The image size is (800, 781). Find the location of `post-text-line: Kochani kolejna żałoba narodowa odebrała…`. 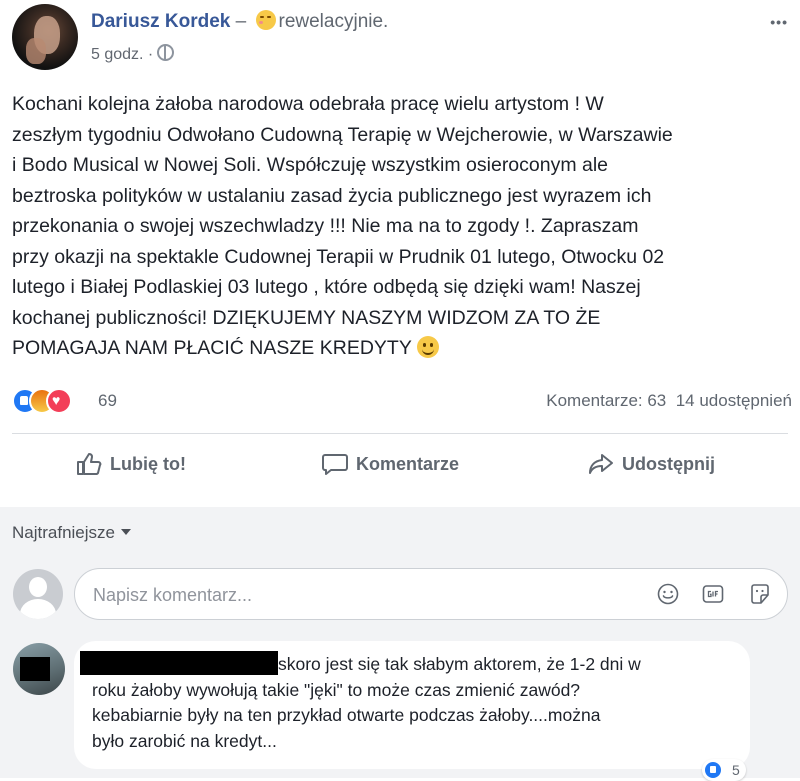

post-text-line: Kochani kolejna żałoba narodowa odebrała… is located at coordinates (308, 104).